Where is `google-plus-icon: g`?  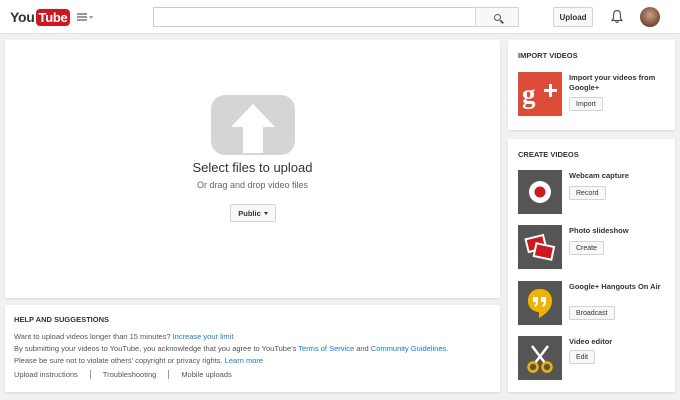 google-plus-icon: g is located at coordinates (540, 94).